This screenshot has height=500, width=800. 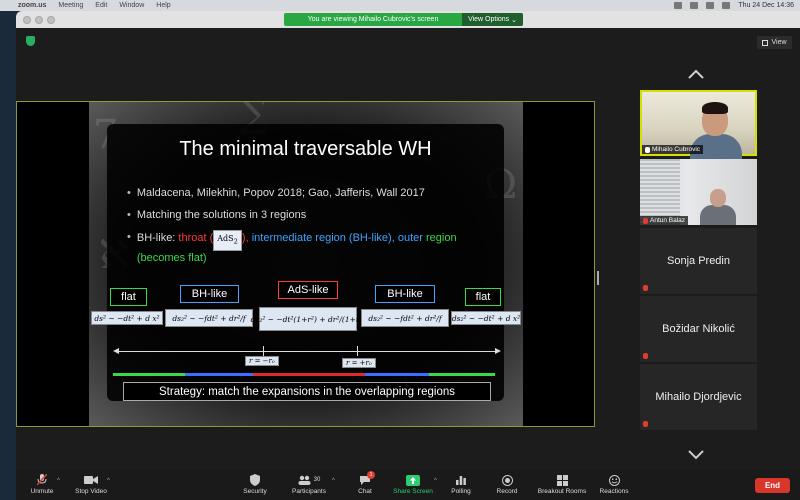 What do you see at coordinates (309, 374) in the screenshot?
I see `colorbar-ads` at bounding box center [309, 374].